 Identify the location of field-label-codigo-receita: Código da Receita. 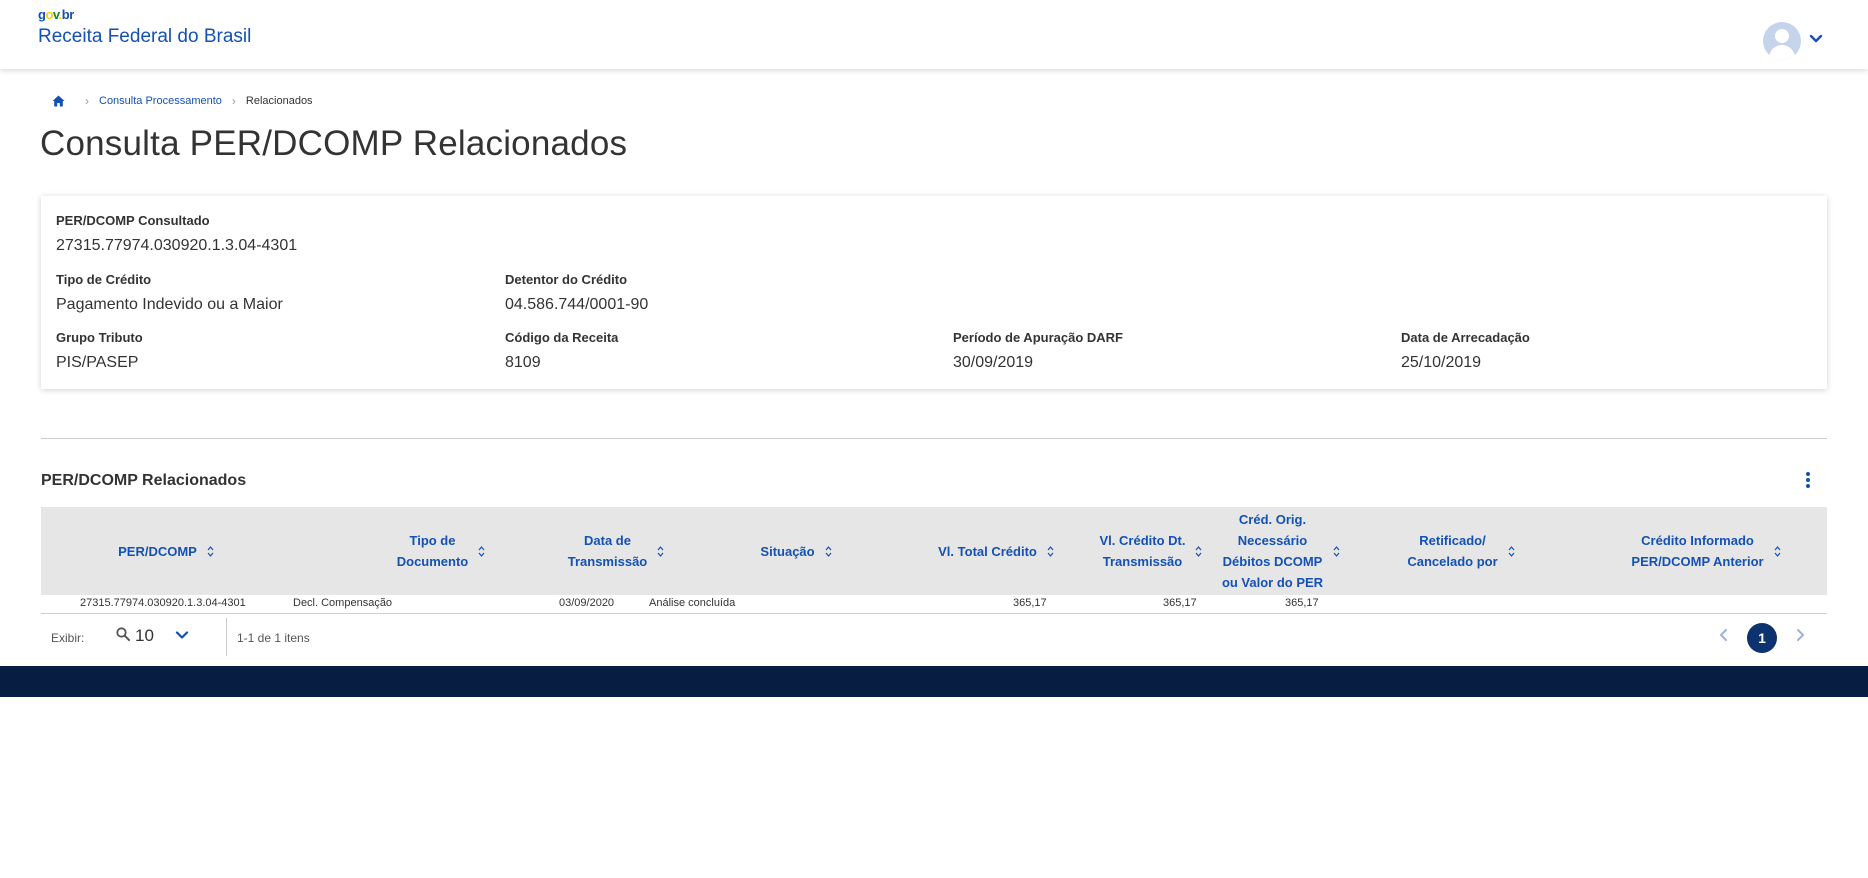
(562, 337).